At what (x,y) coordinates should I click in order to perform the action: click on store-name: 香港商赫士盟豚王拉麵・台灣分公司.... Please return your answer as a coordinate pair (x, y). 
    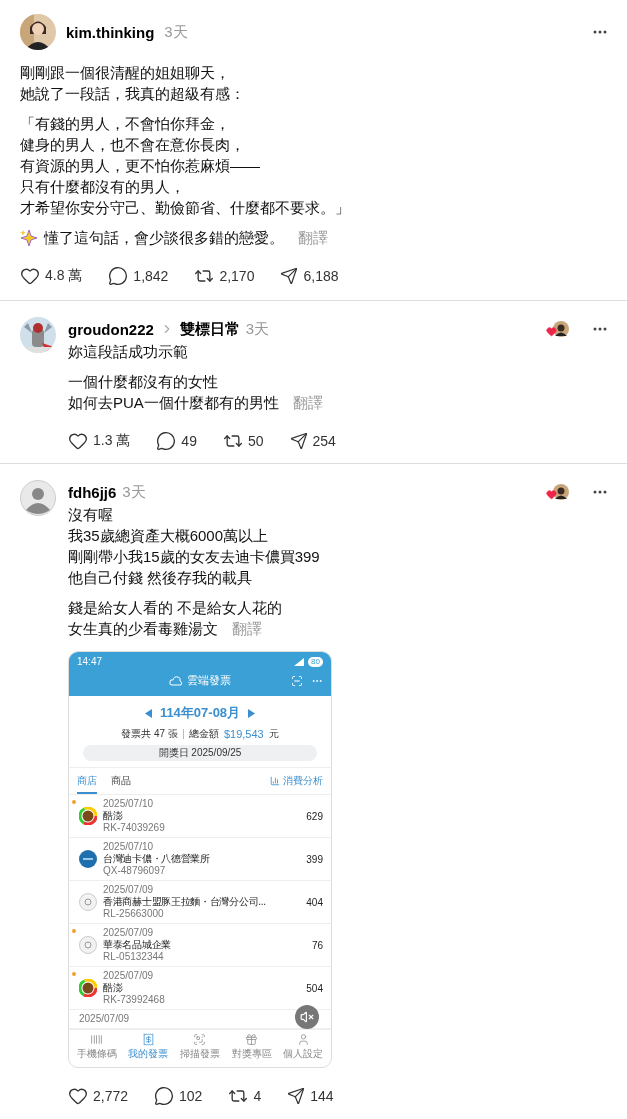
    Looking at the image, I should click on (184, 902).